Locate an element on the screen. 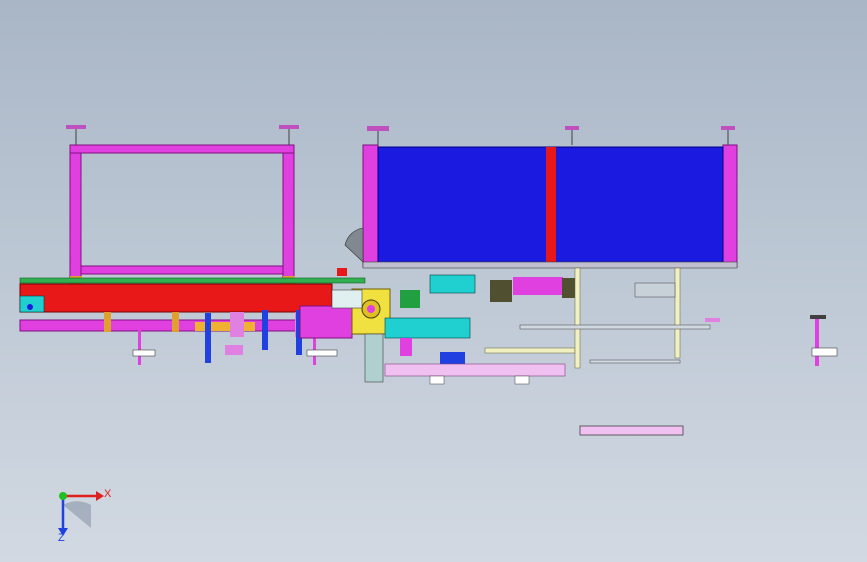  right-bracket-foot is located at coordinates (824, 352).